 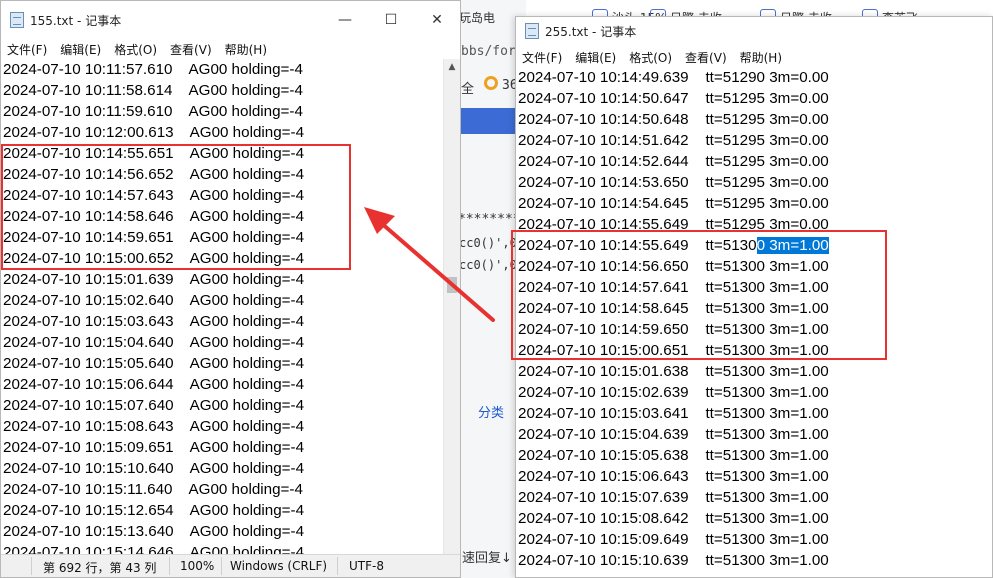 What do you see at coordinates (76, 20) in the screenshot?
I see `window-title: 155.txt - 记事本` at bounding box center [76, 20].